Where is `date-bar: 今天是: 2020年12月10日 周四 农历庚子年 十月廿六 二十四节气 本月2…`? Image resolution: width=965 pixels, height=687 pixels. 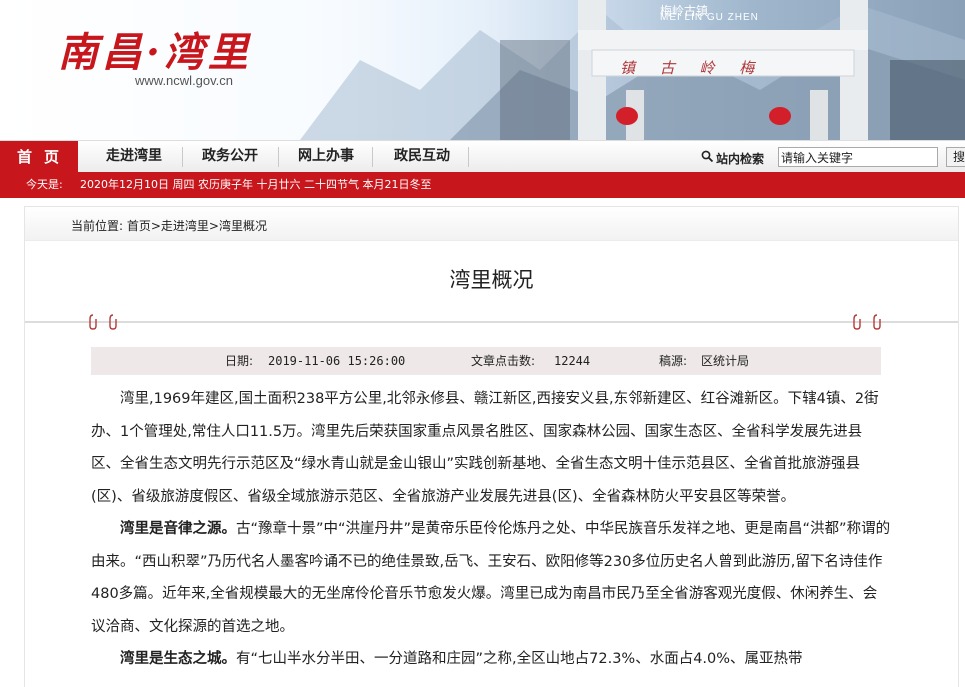
date-bar: 今天是: 2020年12月10日 周四 农历庚子年 十月廿六 二十四节气 本月2… is located at coordinates (482, 185).